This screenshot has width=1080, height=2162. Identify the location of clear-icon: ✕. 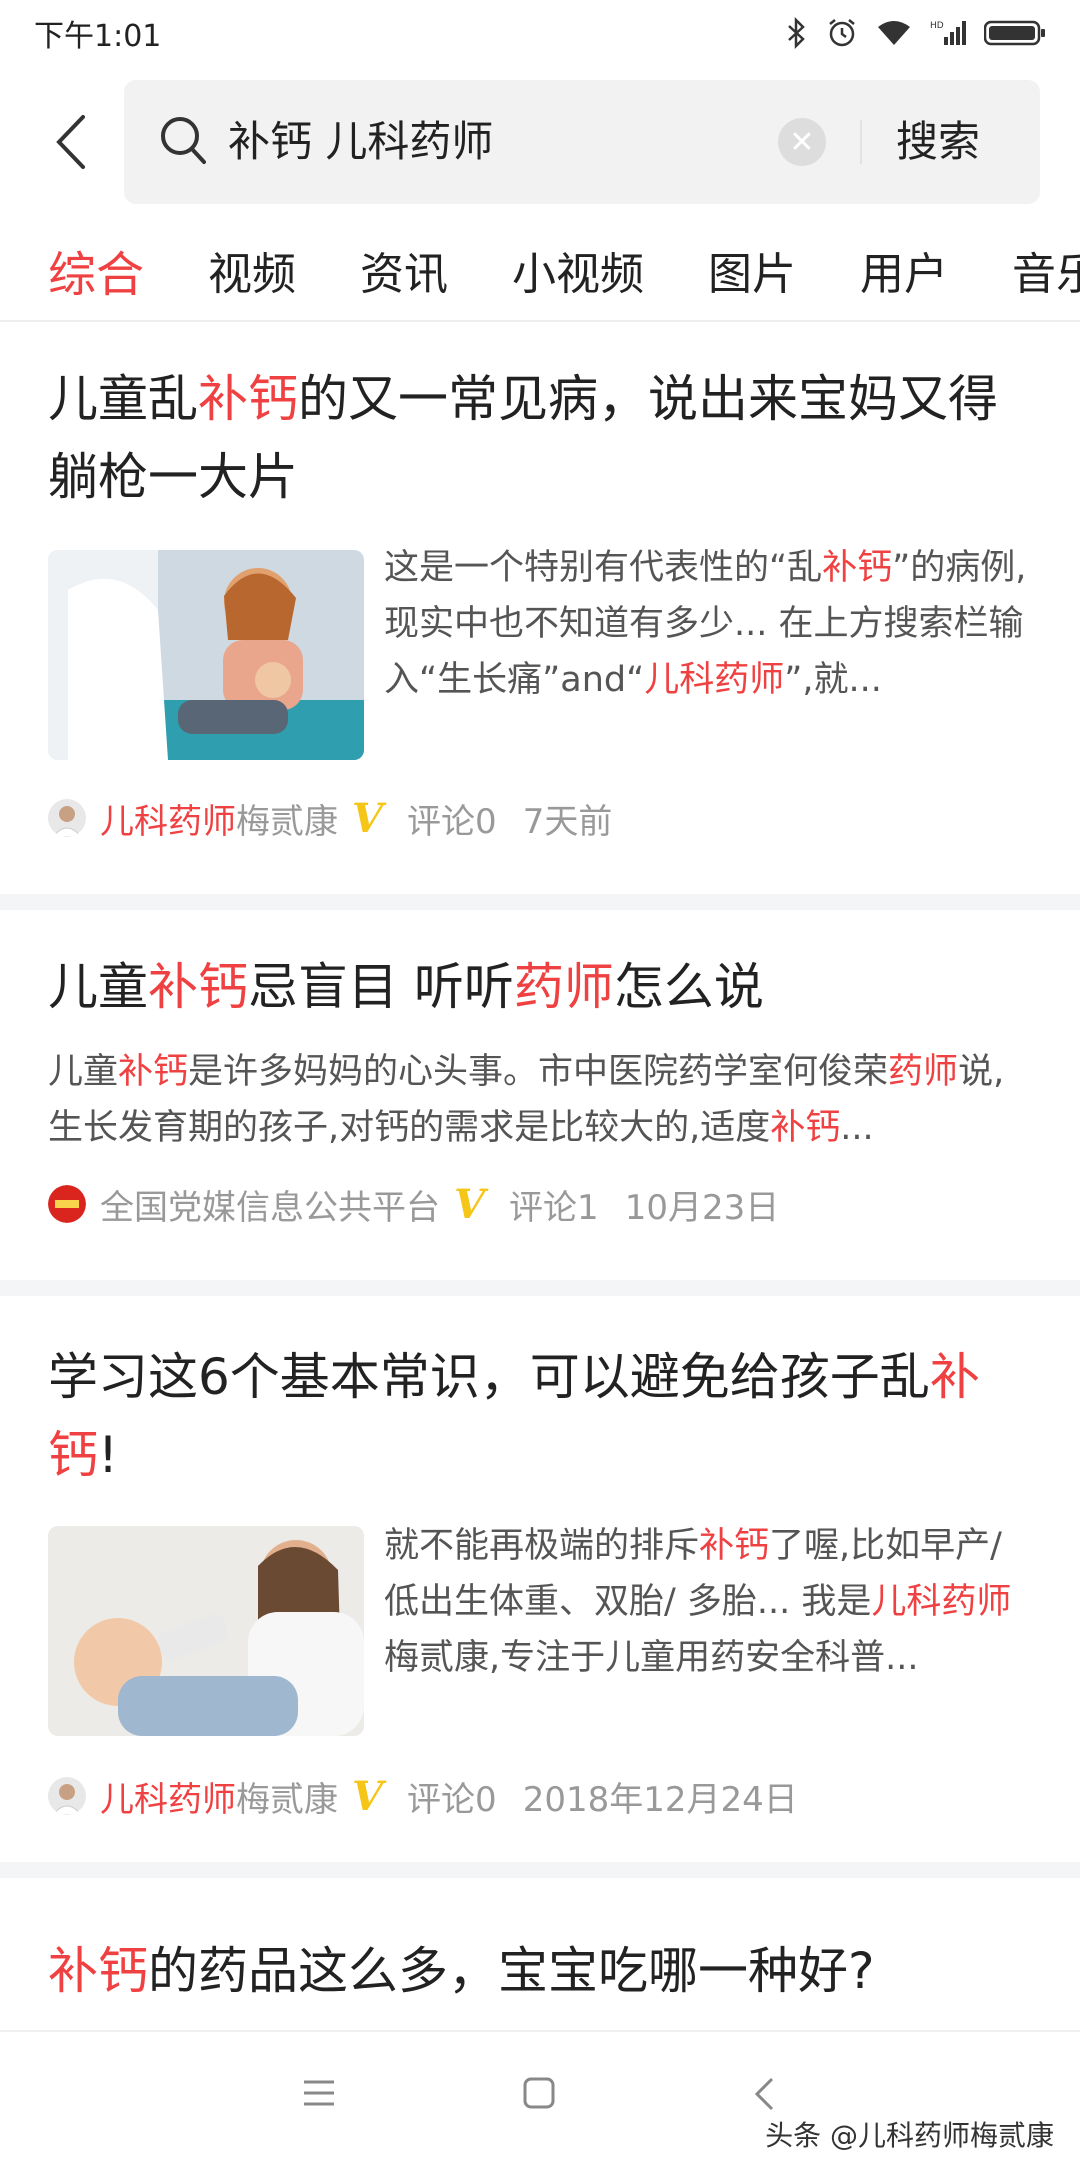
(802, 142).